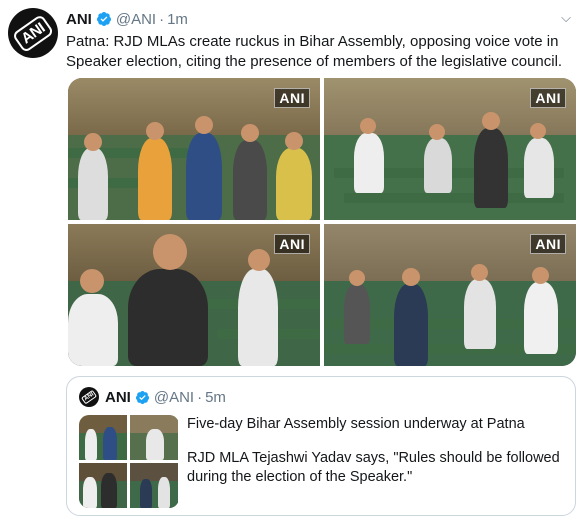  I want to click on quoted-timestamp: 5m, so click(215, 397).